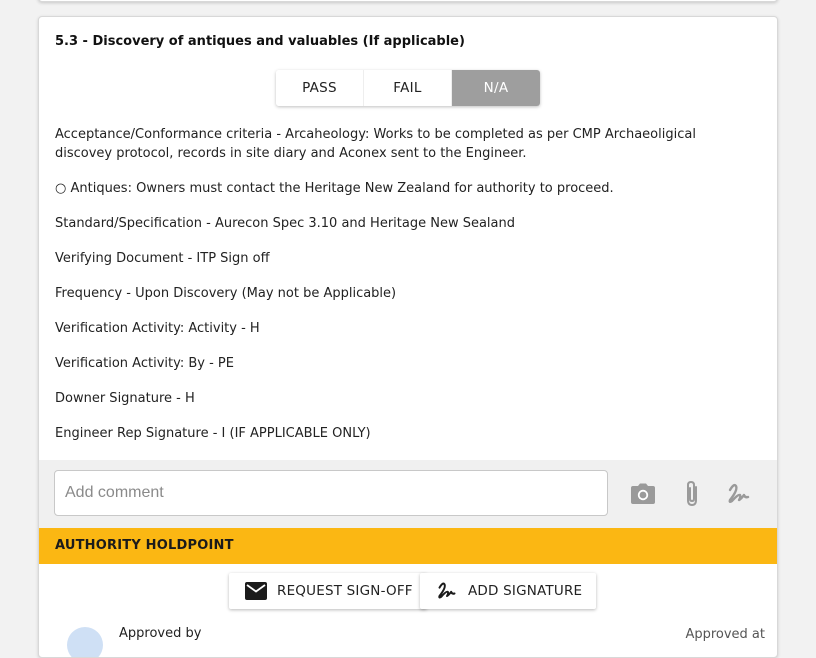 This screenshot has height=658, width=816. What do you see at coordinates (692, 494) in the screenshot?
I see `paperclip-icon` at bounding box center [692, 494].